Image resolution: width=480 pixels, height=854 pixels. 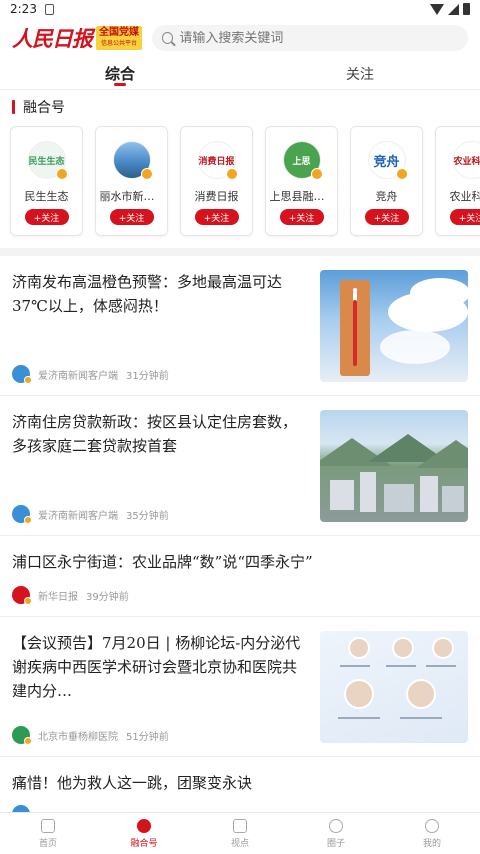 What do you see at coordinates (240, 595) in the screenshot?
I see `news-meta: 新华日报 39分钟前` at bounding box center [240, 595].